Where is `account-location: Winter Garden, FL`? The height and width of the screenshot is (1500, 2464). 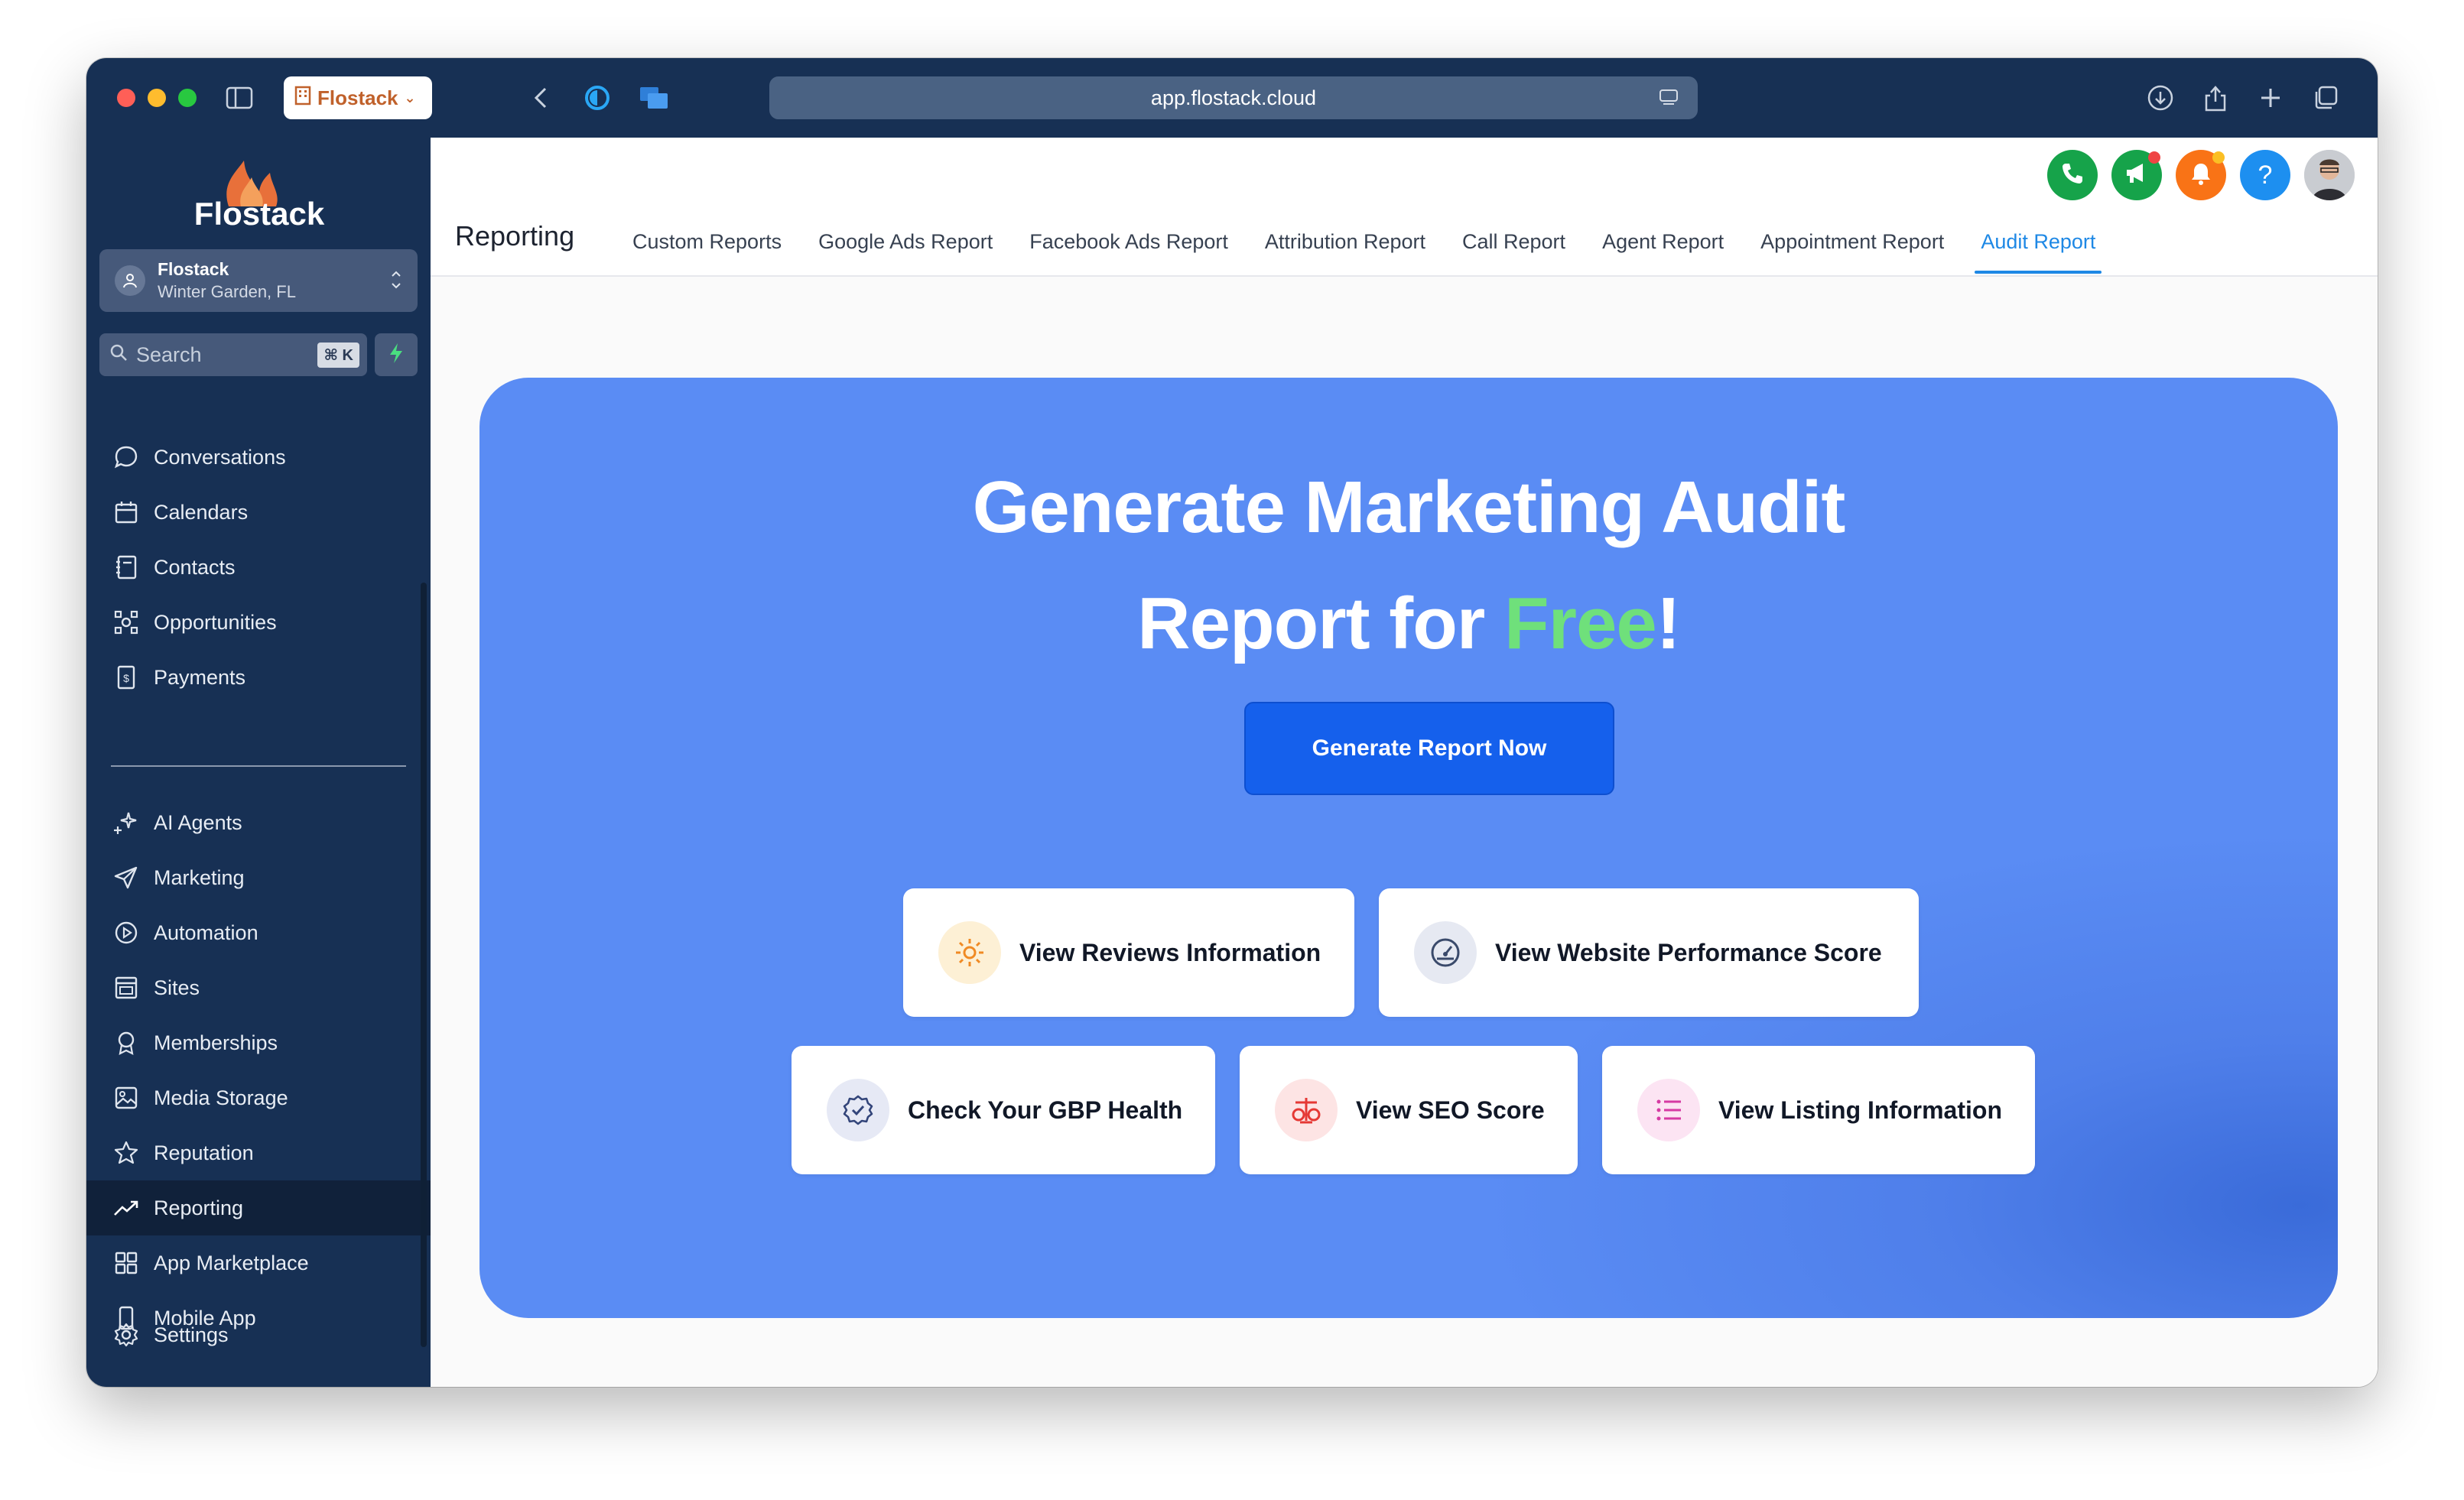
account-location: Winter Garden, FL is located at coordinates (227, 292).